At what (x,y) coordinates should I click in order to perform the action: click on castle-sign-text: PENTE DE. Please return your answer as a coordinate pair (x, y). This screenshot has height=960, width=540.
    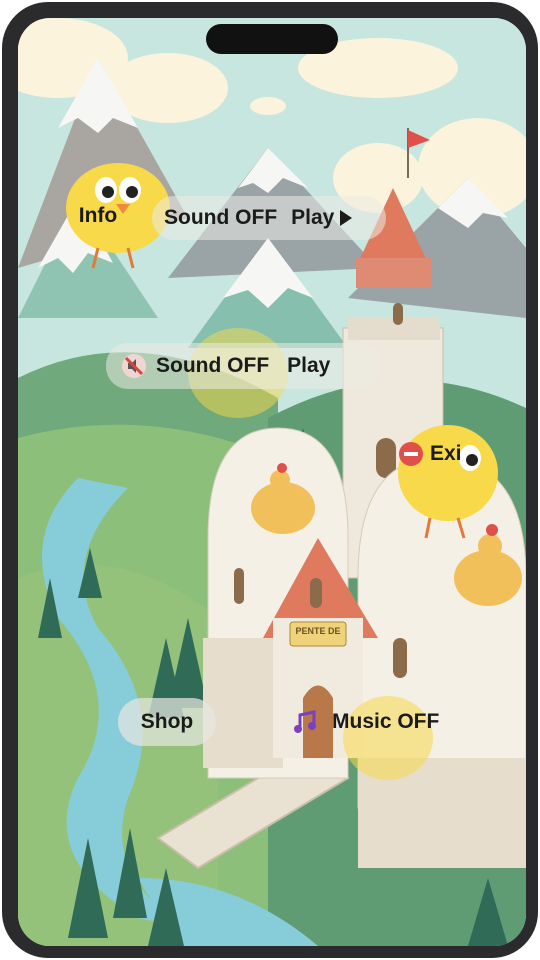
    Looking at the image, I should click on (318, 631).